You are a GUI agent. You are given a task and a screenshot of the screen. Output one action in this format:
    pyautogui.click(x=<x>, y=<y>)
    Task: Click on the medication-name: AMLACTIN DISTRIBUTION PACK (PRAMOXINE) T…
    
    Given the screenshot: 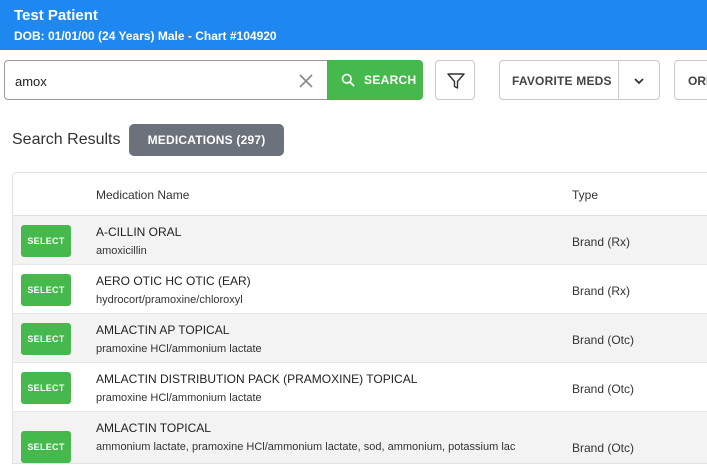 What is the action you would take?
    pyautogui.click(x=257, y=379)
    